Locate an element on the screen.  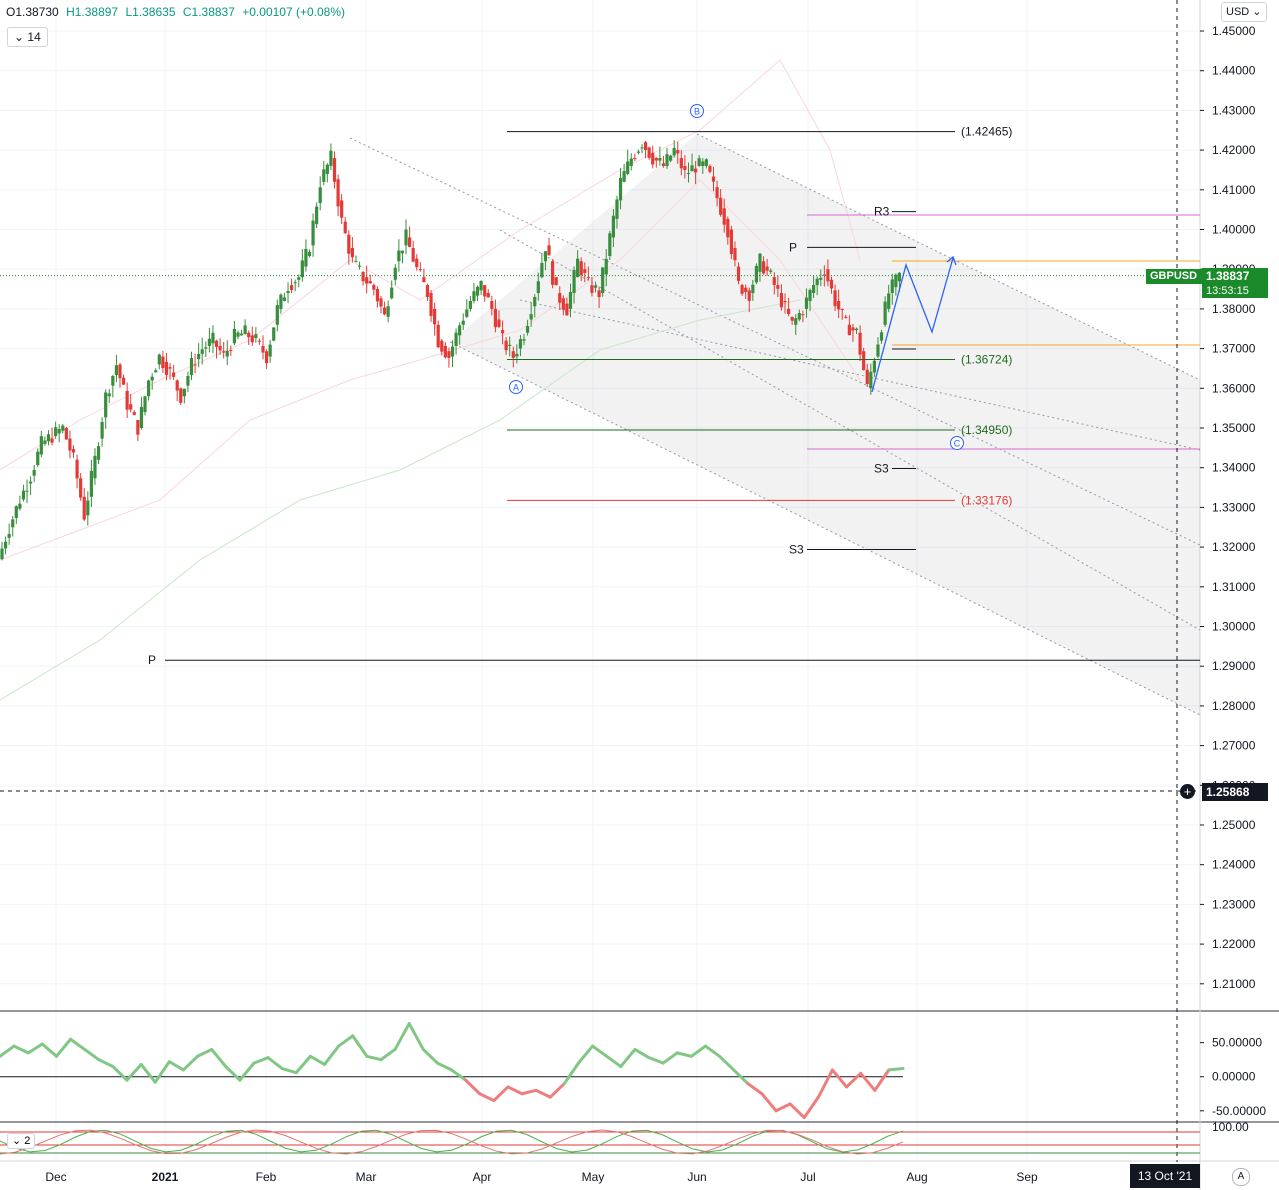
currency-select: USD ⌄ is located at coordinates (1244, 12).